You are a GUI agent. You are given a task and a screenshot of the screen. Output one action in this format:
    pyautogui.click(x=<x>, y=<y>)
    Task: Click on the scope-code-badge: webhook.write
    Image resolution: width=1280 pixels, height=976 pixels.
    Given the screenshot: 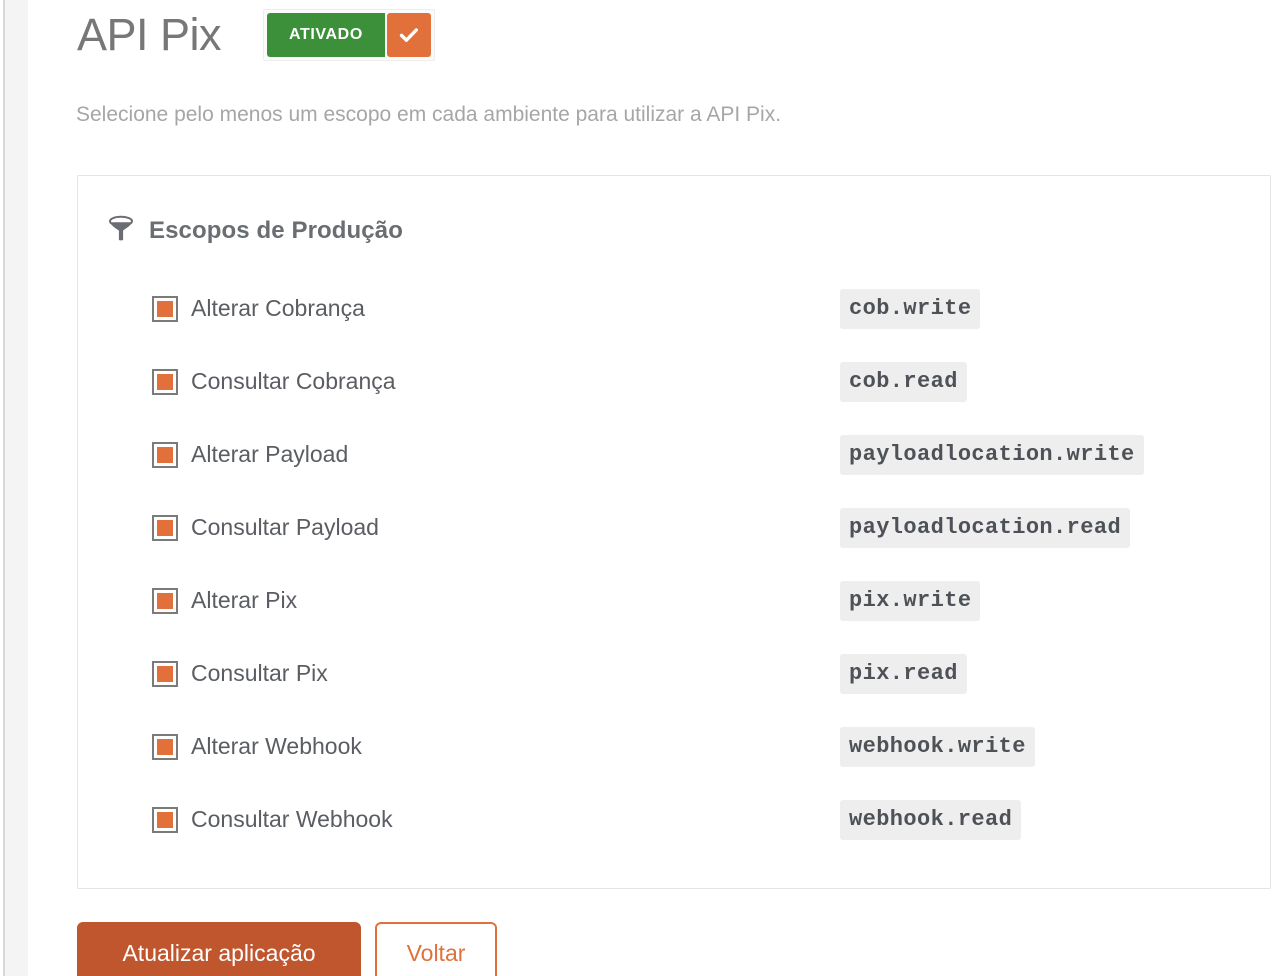 What is the action you would take?
    pyautogui.click(x=937, y=746)
    